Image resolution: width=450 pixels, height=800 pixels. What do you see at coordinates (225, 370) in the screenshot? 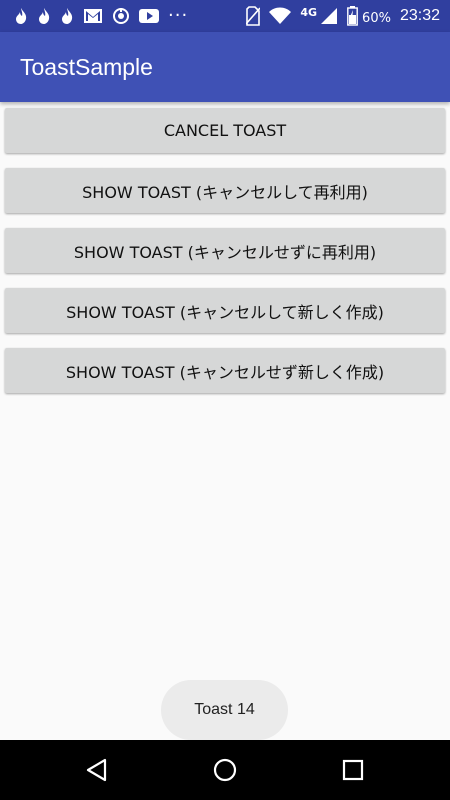
I see `show-toast-new-button: SHOW TOAST (キャンセルせず新しく作成)` at bounding box center [225, 370].